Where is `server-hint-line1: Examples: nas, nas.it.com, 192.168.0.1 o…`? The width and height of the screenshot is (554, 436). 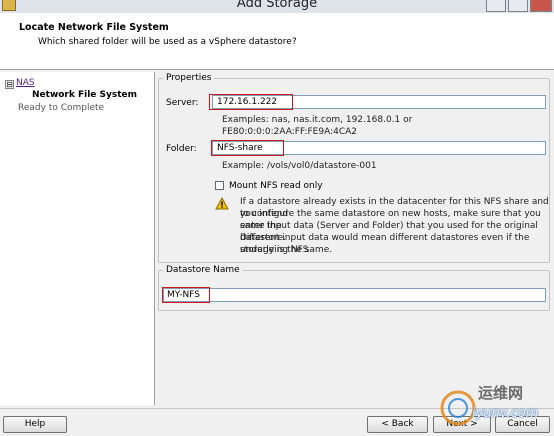
server-hint-line1: Examples: nas, nas.it.com, 192.168.0.1 o… is located at coordinates (317, 120).